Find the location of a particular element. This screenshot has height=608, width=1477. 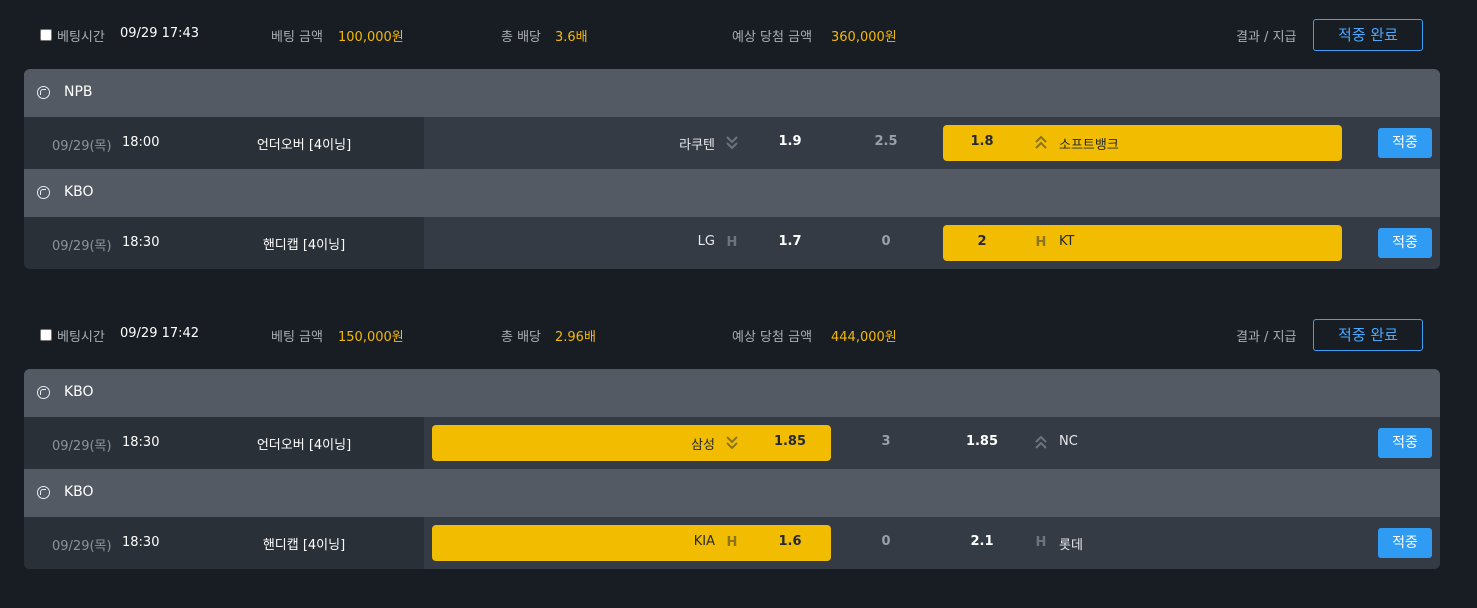

bet-time: 09/29 17:42 is located at coordinates (160, 333).